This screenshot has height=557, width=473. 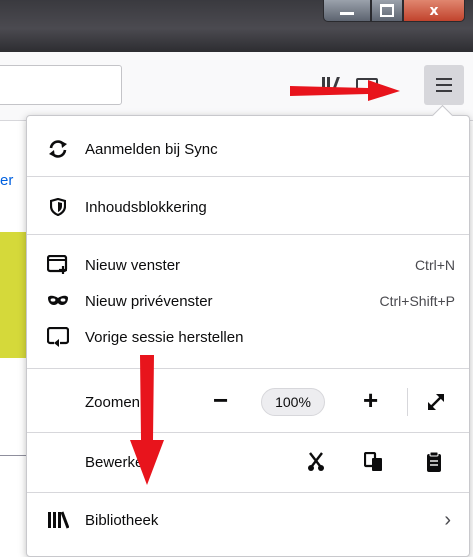 What do you see at coordinates (133, 265) in the screenshot?
I see `menu-item-label: Nieuw venster` at bounding box center [133, 265].